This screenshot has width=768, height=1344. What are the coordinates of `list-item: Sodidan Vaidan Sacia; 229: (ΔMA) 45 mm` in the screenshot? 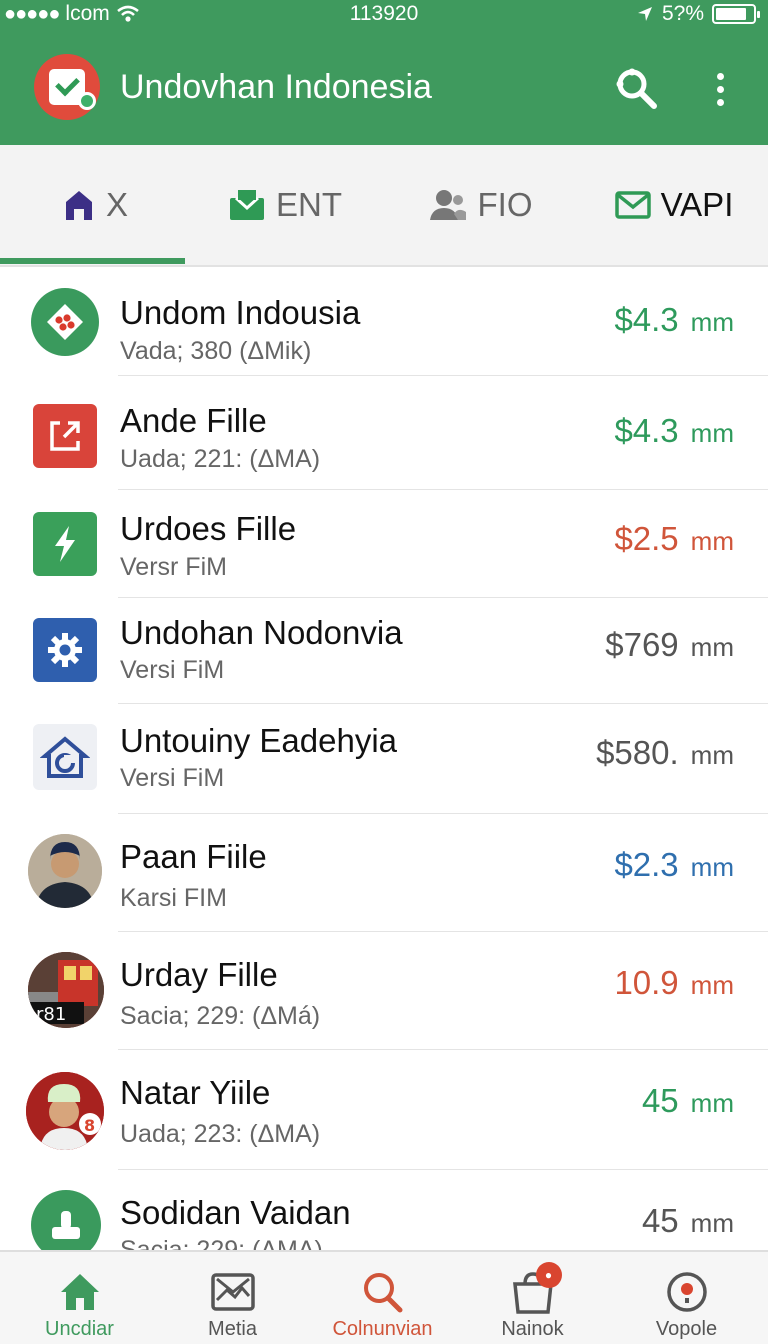 It's located at (384, 1210).